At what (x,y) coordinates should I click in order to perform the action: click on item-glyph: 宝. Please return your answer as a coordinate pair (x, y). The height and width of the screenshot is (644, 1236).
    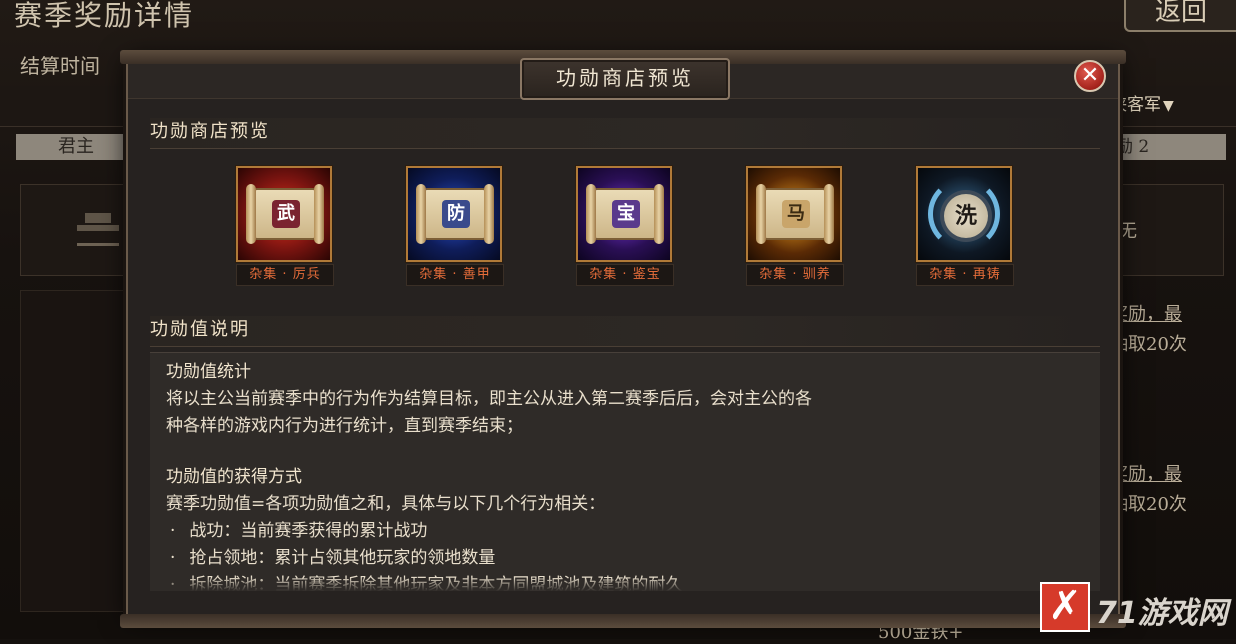
    Looking at the image, I should click on (626, 214).